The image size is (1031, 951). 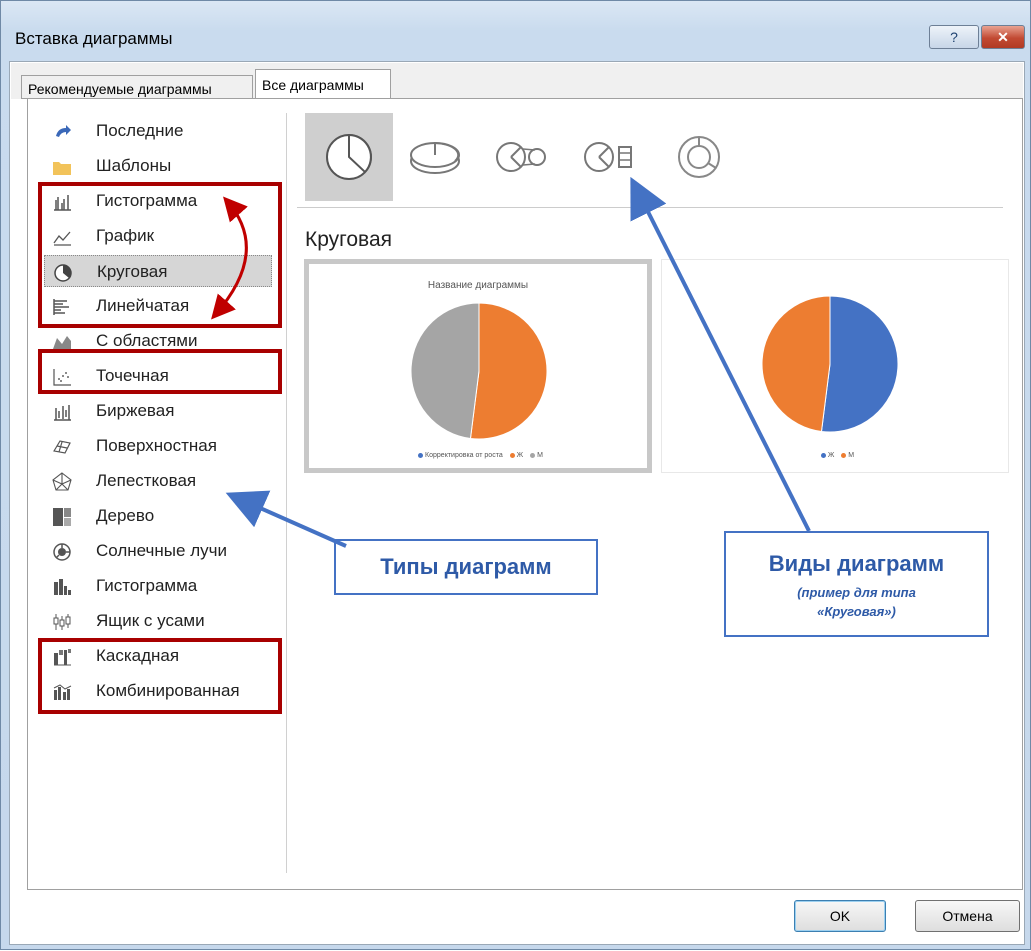 I want to click on chart-type-item: Гистограмма, so click(x=158, y=586).